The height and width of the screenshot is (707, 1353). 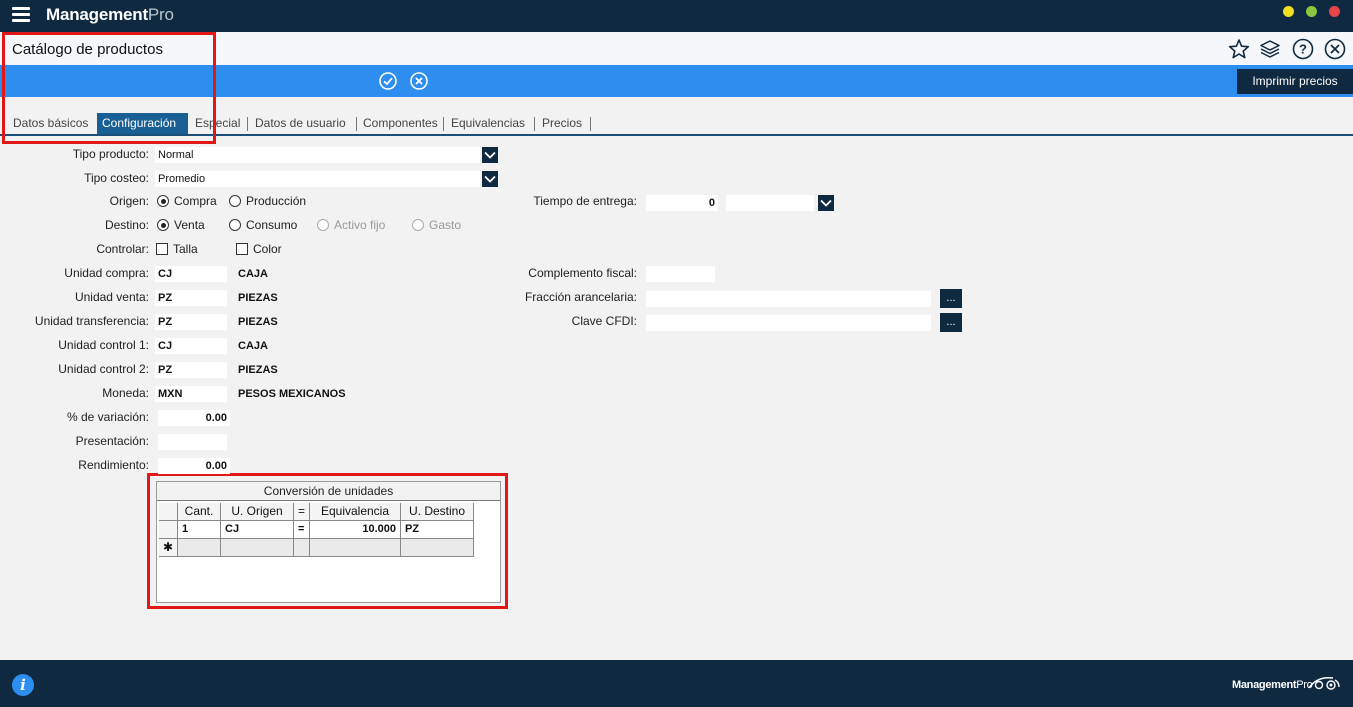 I want to click on tipo-producto-select: Normal, so click(x=317, y=155).